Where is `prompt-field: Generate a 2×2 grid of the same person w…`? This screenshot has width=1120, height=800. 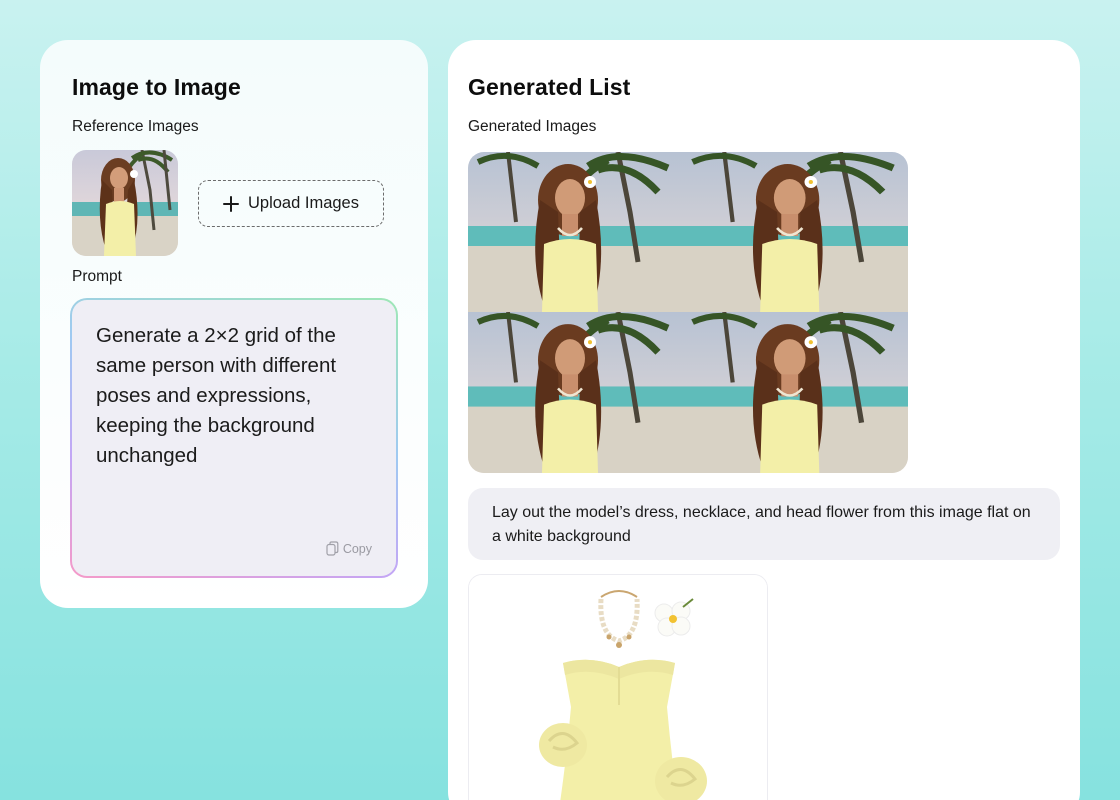 prompt-field: Generate a 2×2 grid of the same person w… is located at coordinates (234, 438).